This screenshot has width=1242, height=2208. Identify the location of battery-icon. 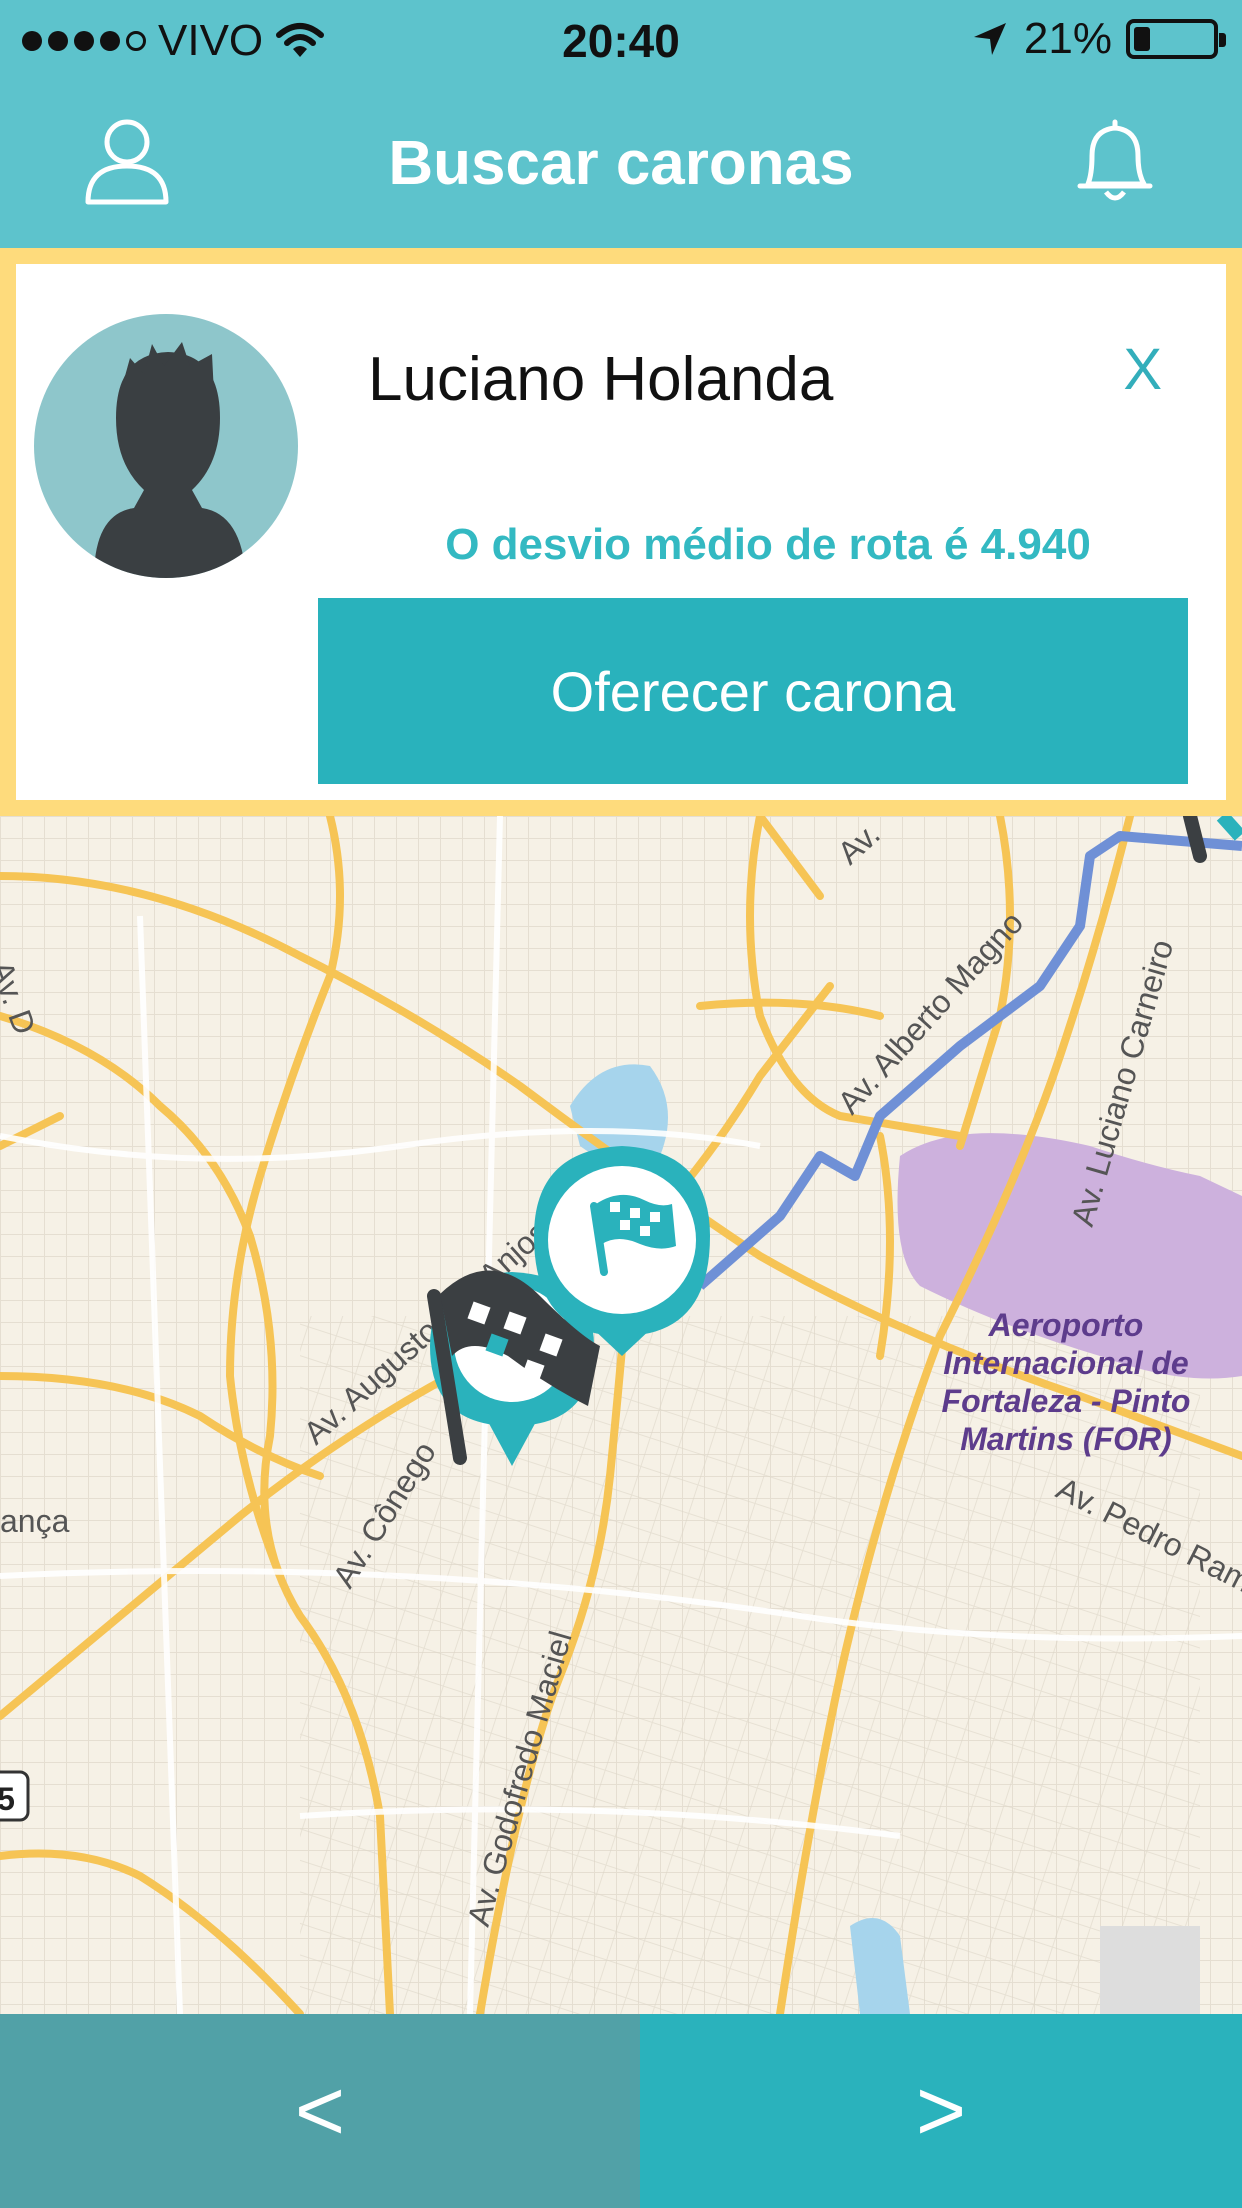
(1176, 39).